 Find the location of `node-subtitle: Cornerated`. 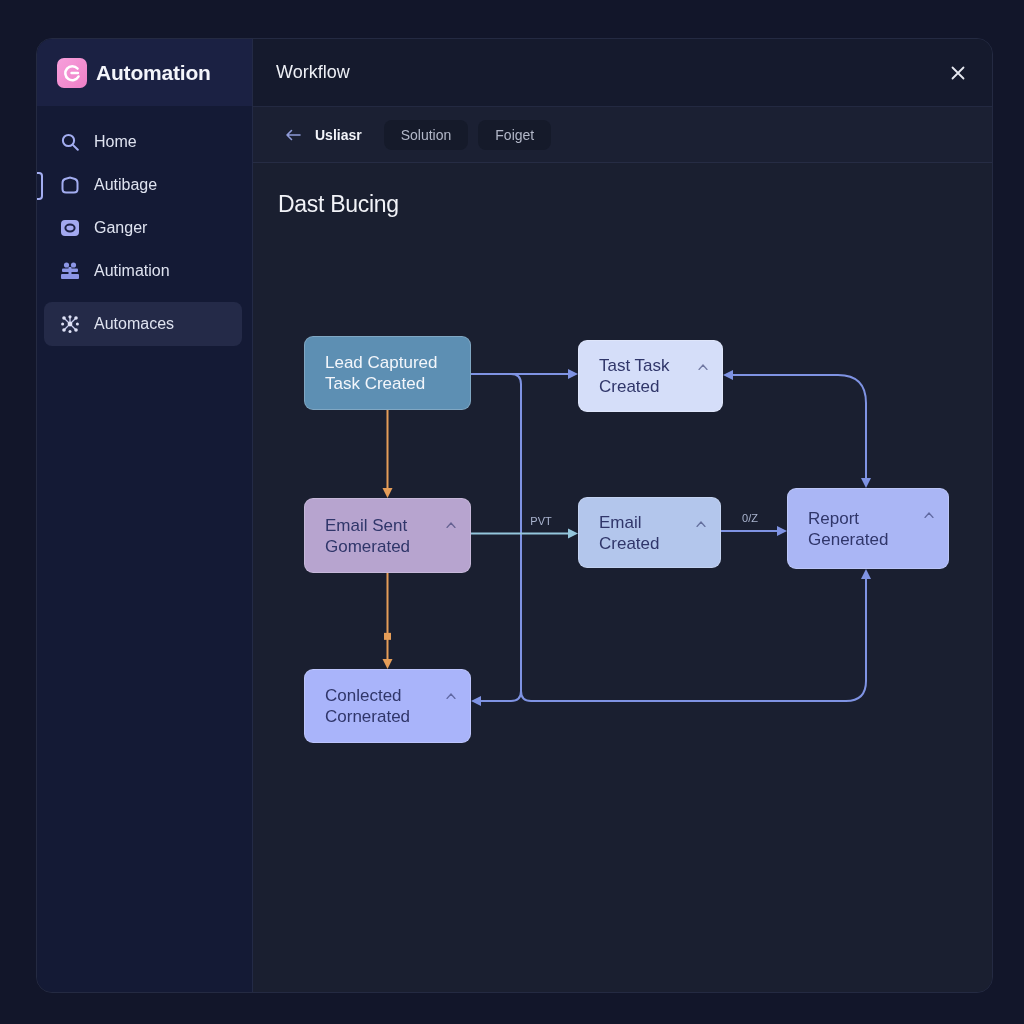

node-subtitle: Cornerated is located at coordinates (368, 716).